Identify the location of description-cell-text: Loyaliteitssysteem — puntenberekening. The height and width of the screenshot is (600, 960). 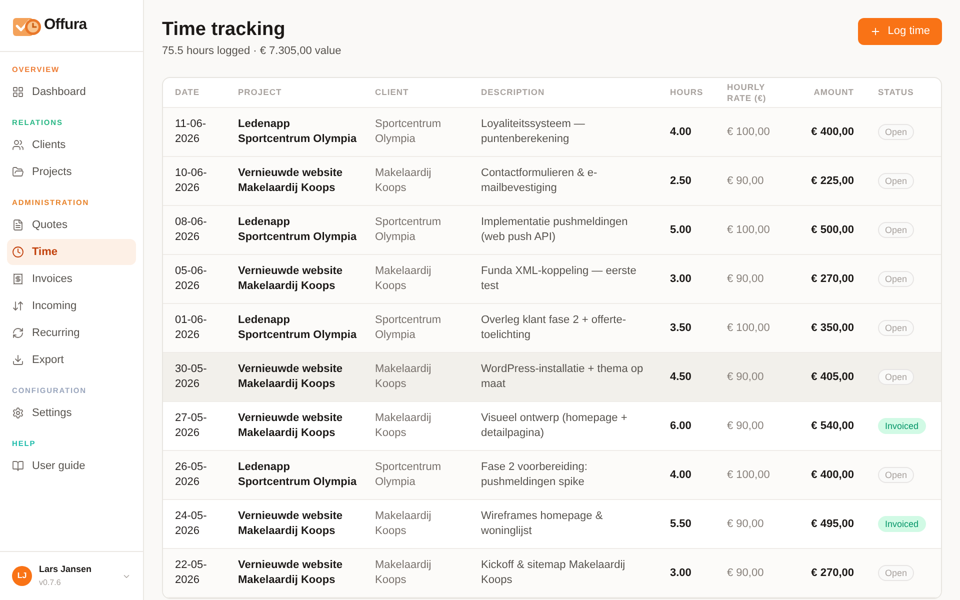
(533, 132).